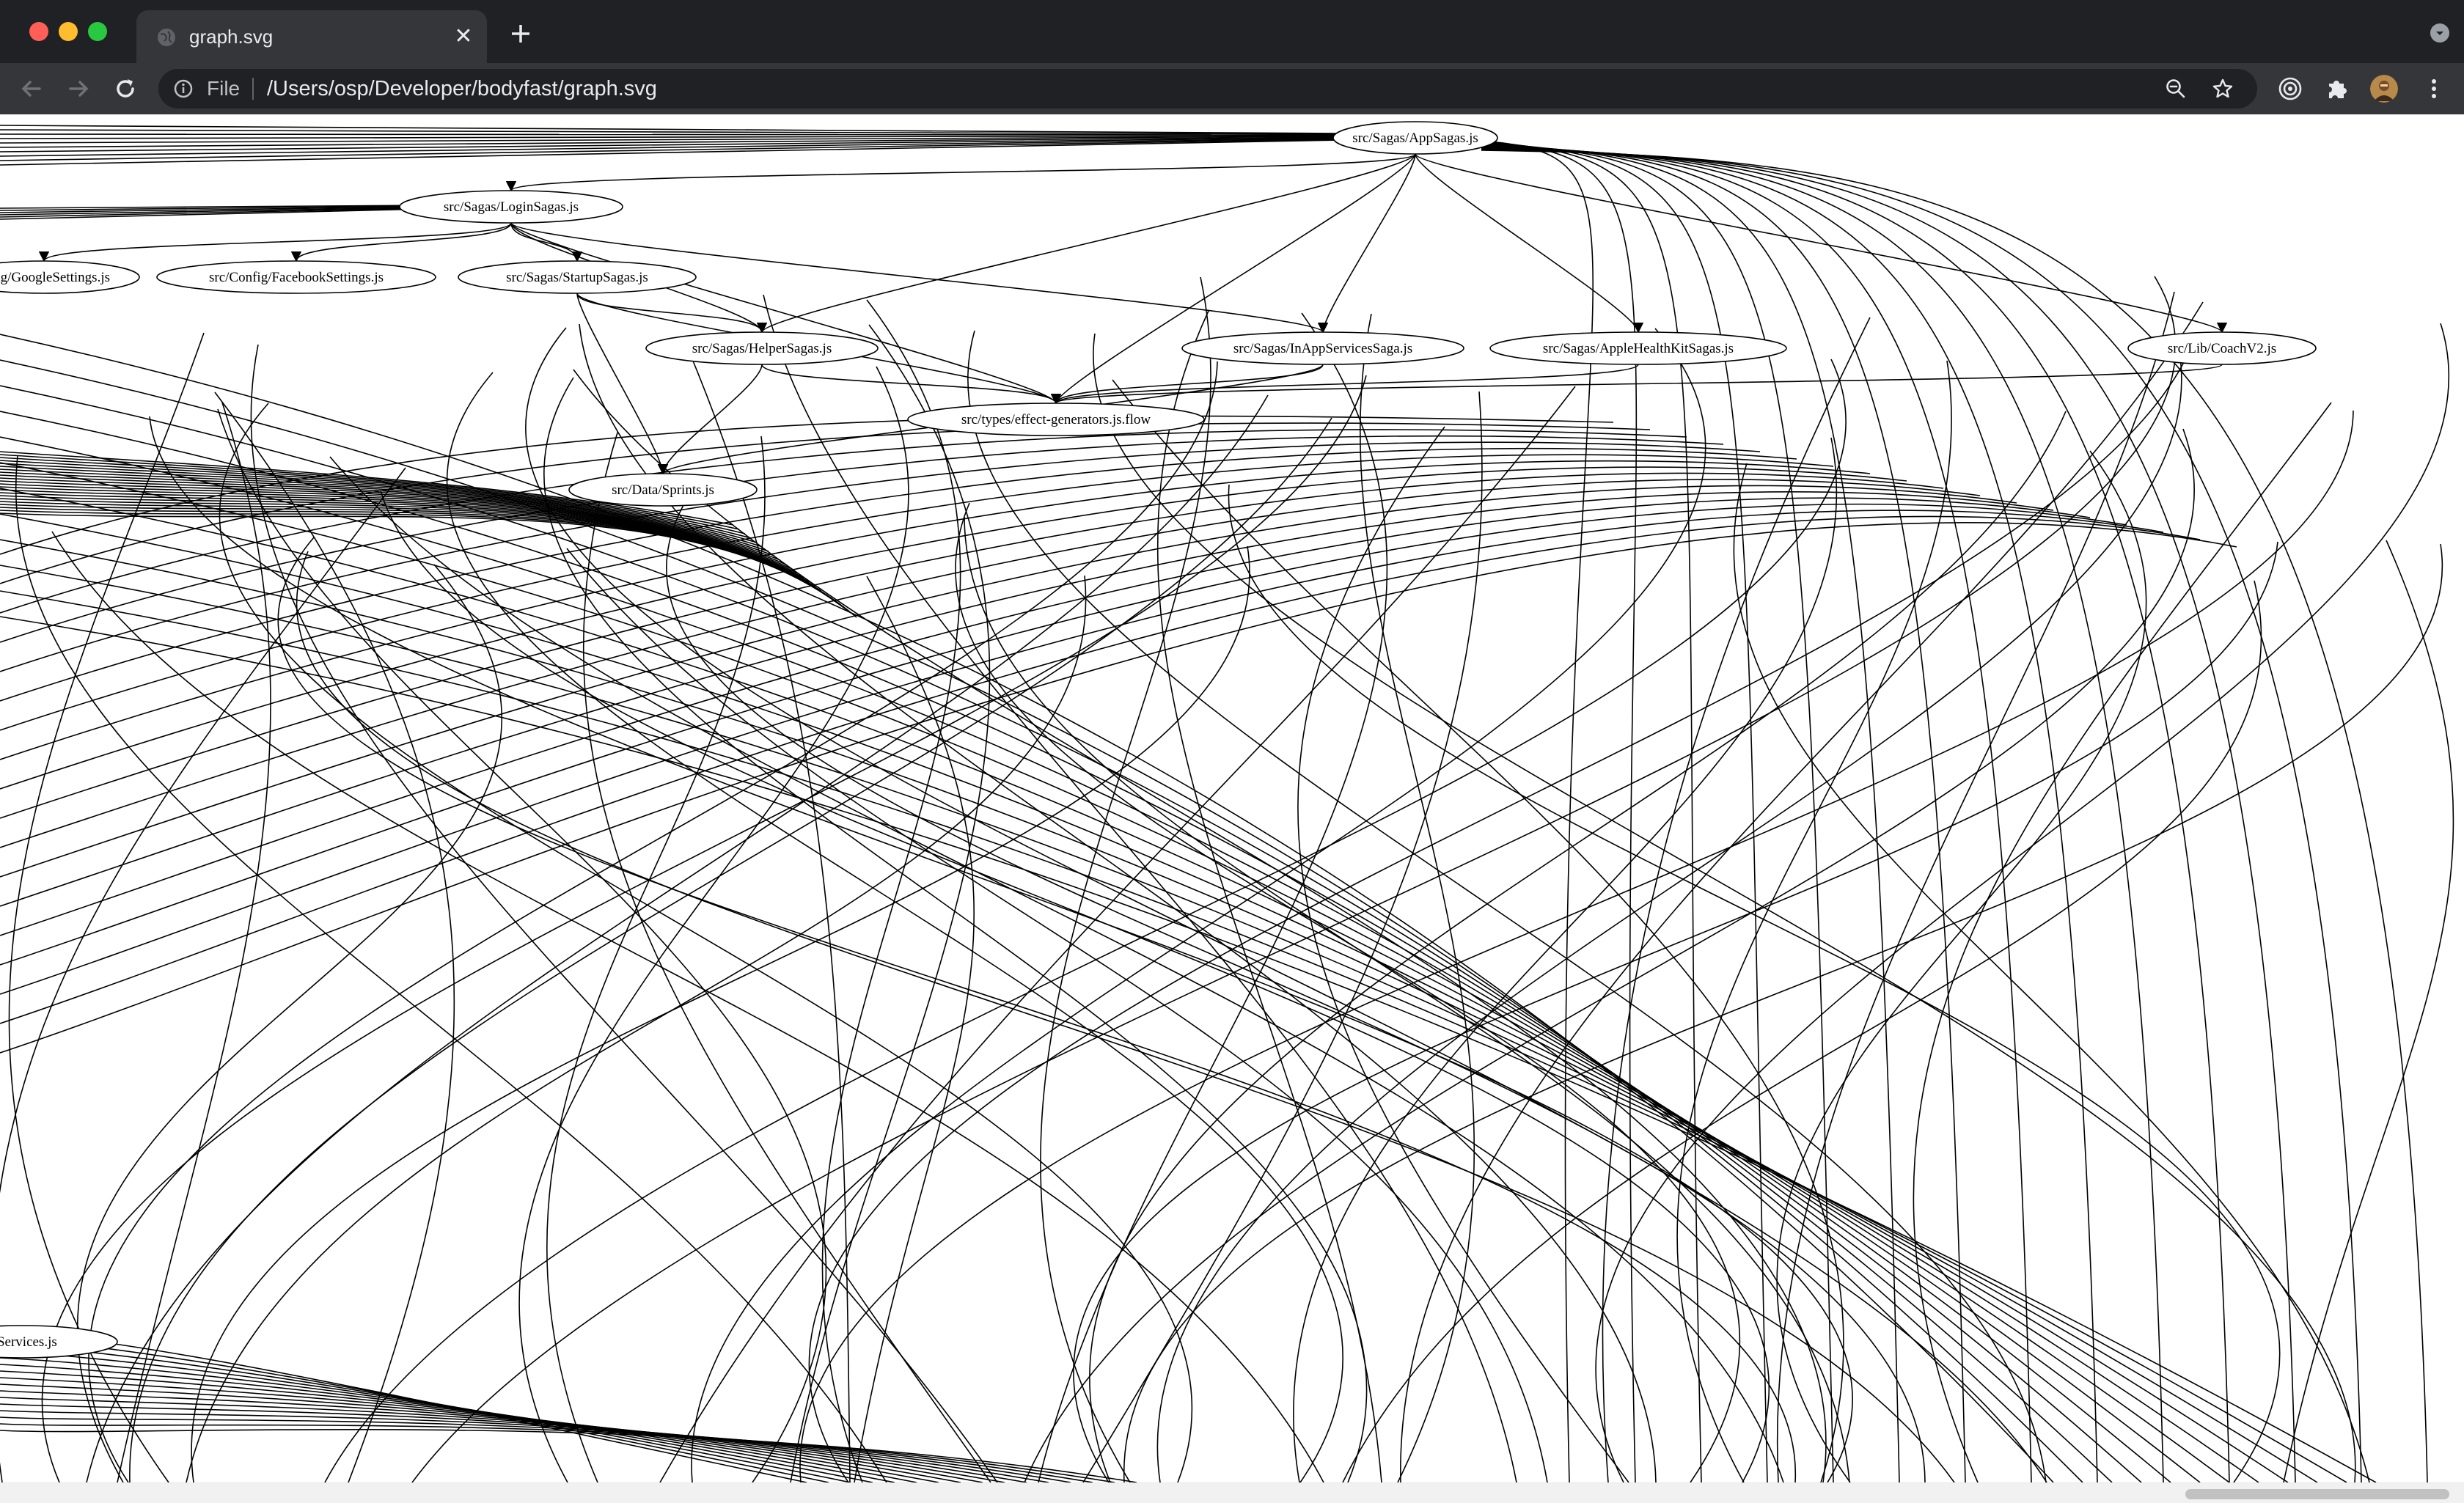  I want to click on tab-title: graph.svg, so click(231, 37).